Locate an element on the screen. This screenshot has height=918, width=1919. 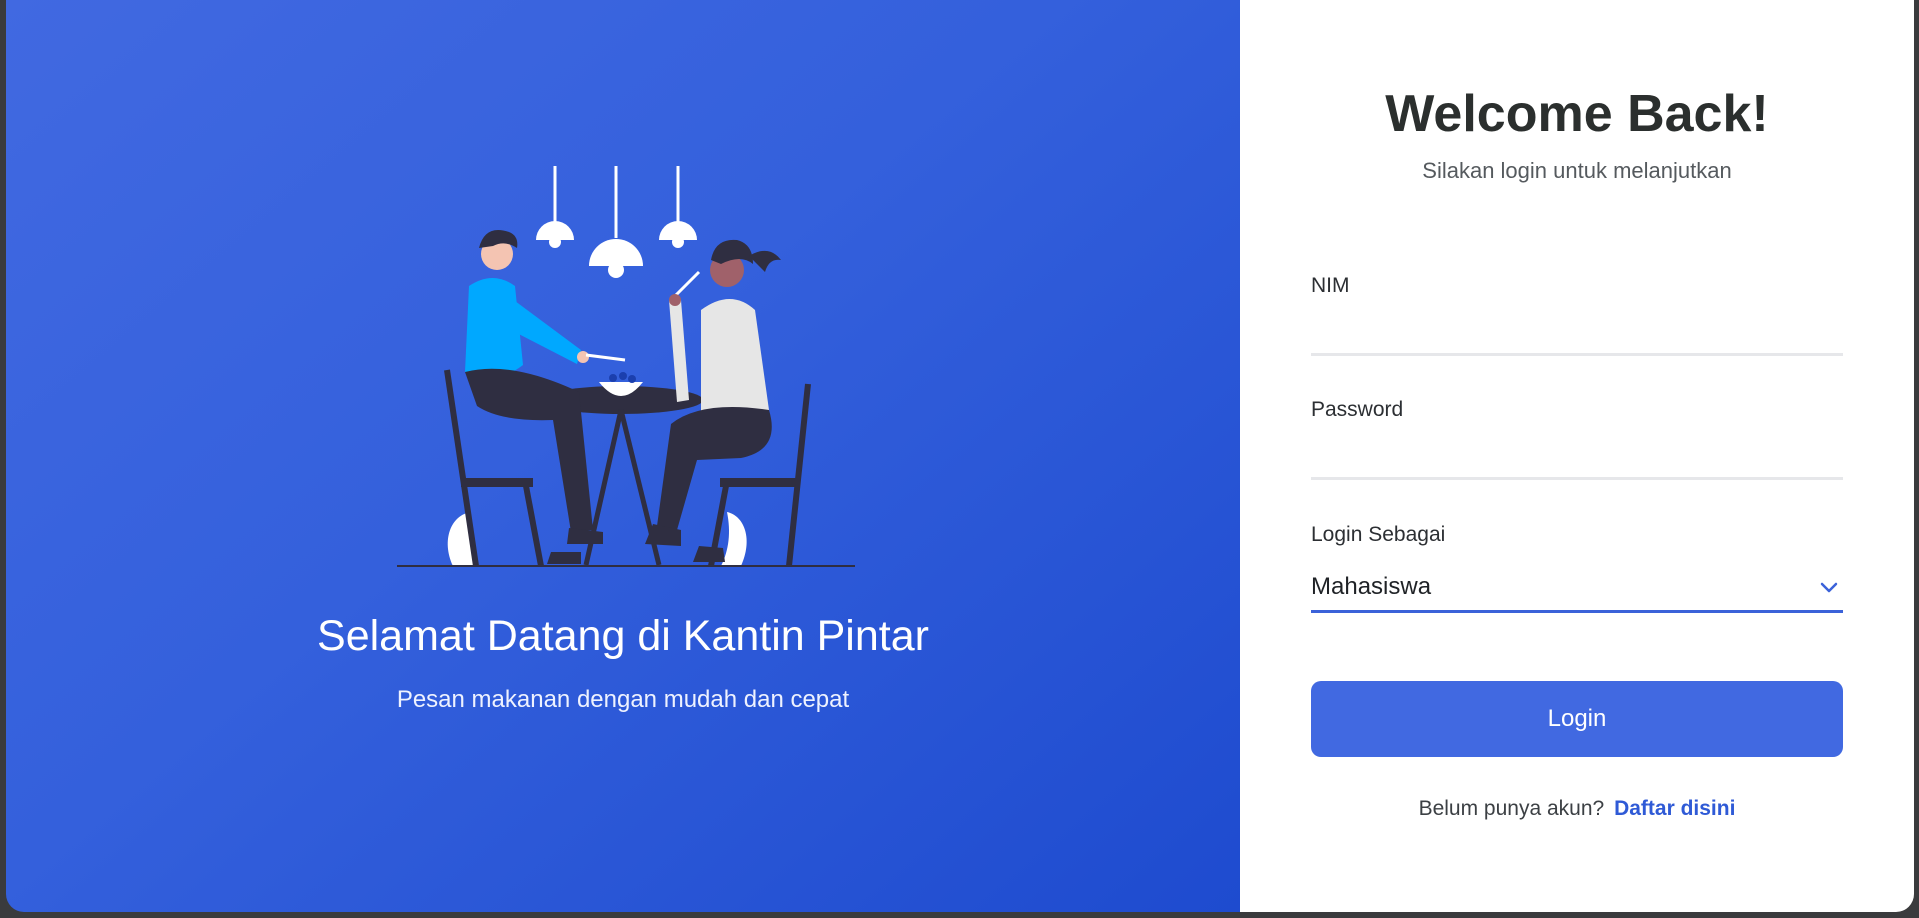
people-eating-illustration is located at coordinates (626, 366).